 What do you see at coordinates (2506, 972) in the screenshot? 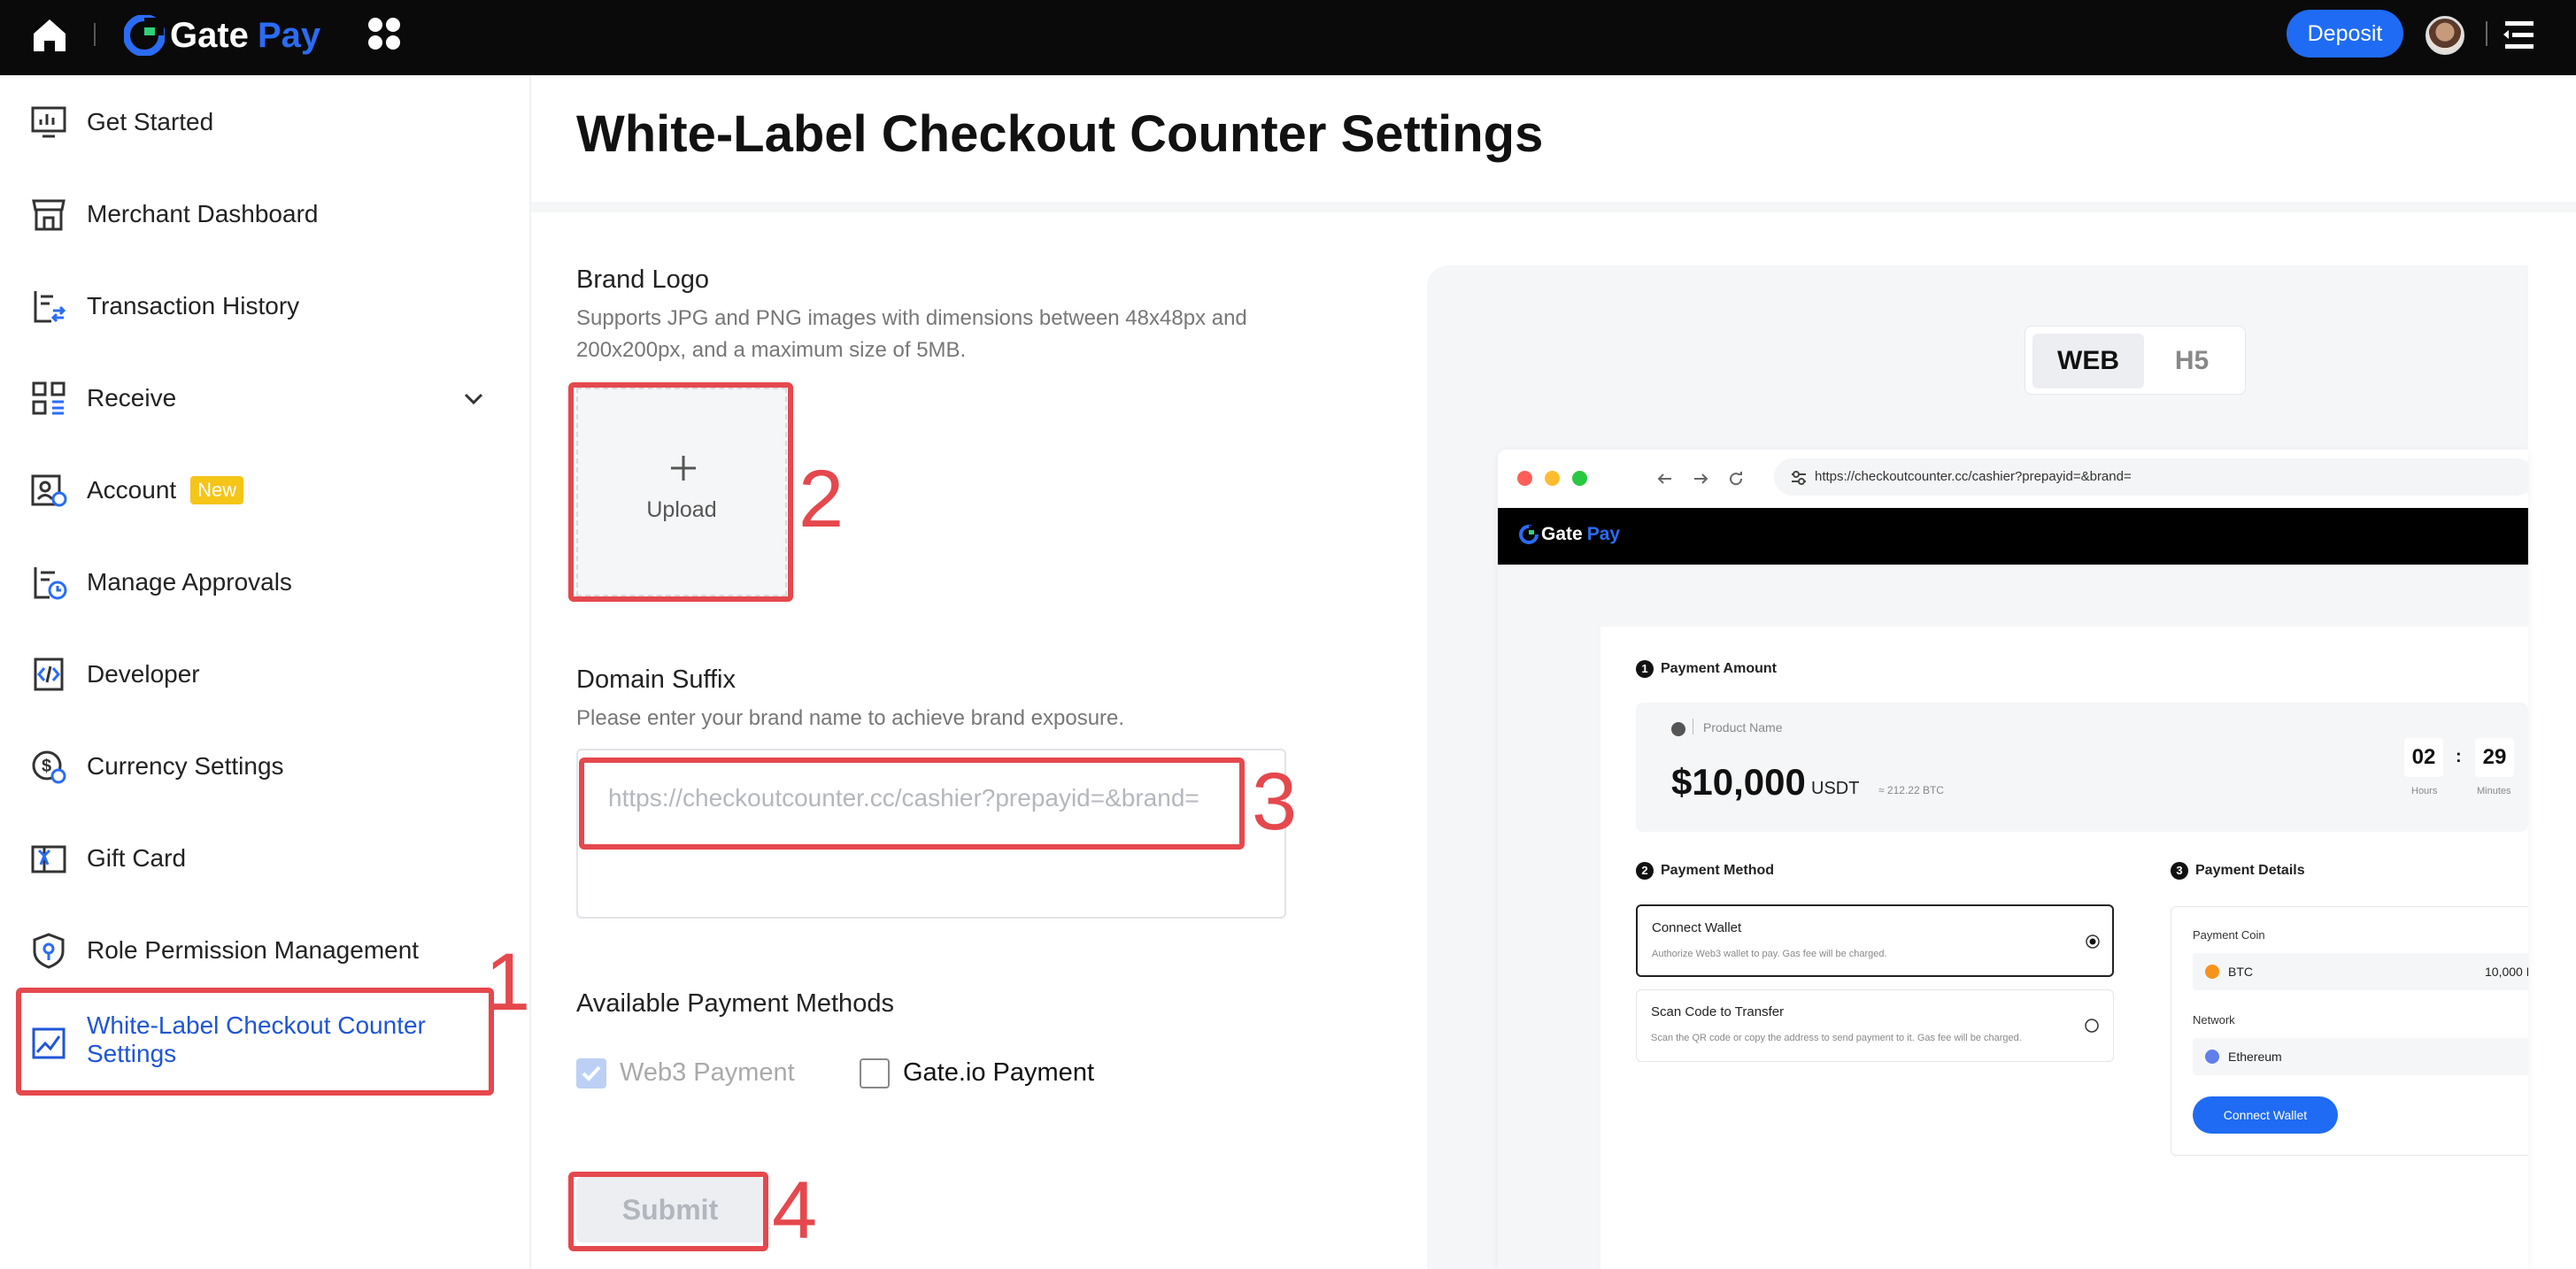
I see `coin-amount: 10,000 B` at bounding box center [2506, 972].